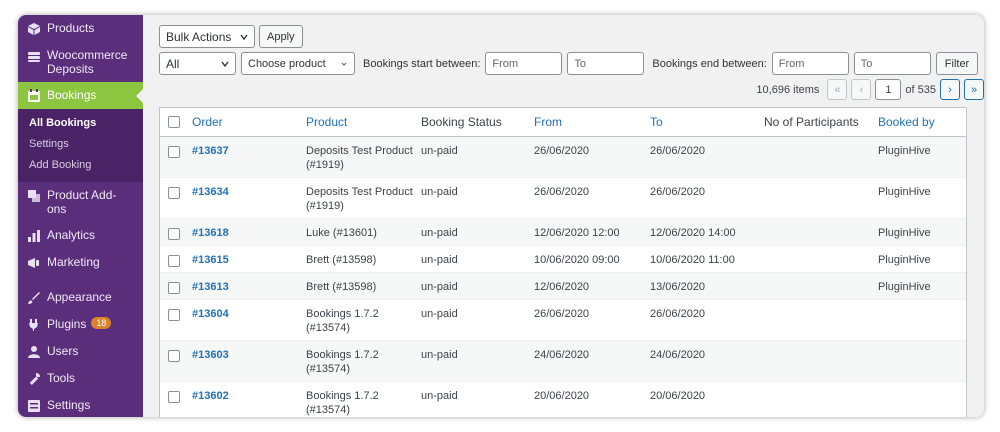 This screenshot has width=1000, height=432. I want to click on booked-by-column-header: Booked by, so click(918, 122).